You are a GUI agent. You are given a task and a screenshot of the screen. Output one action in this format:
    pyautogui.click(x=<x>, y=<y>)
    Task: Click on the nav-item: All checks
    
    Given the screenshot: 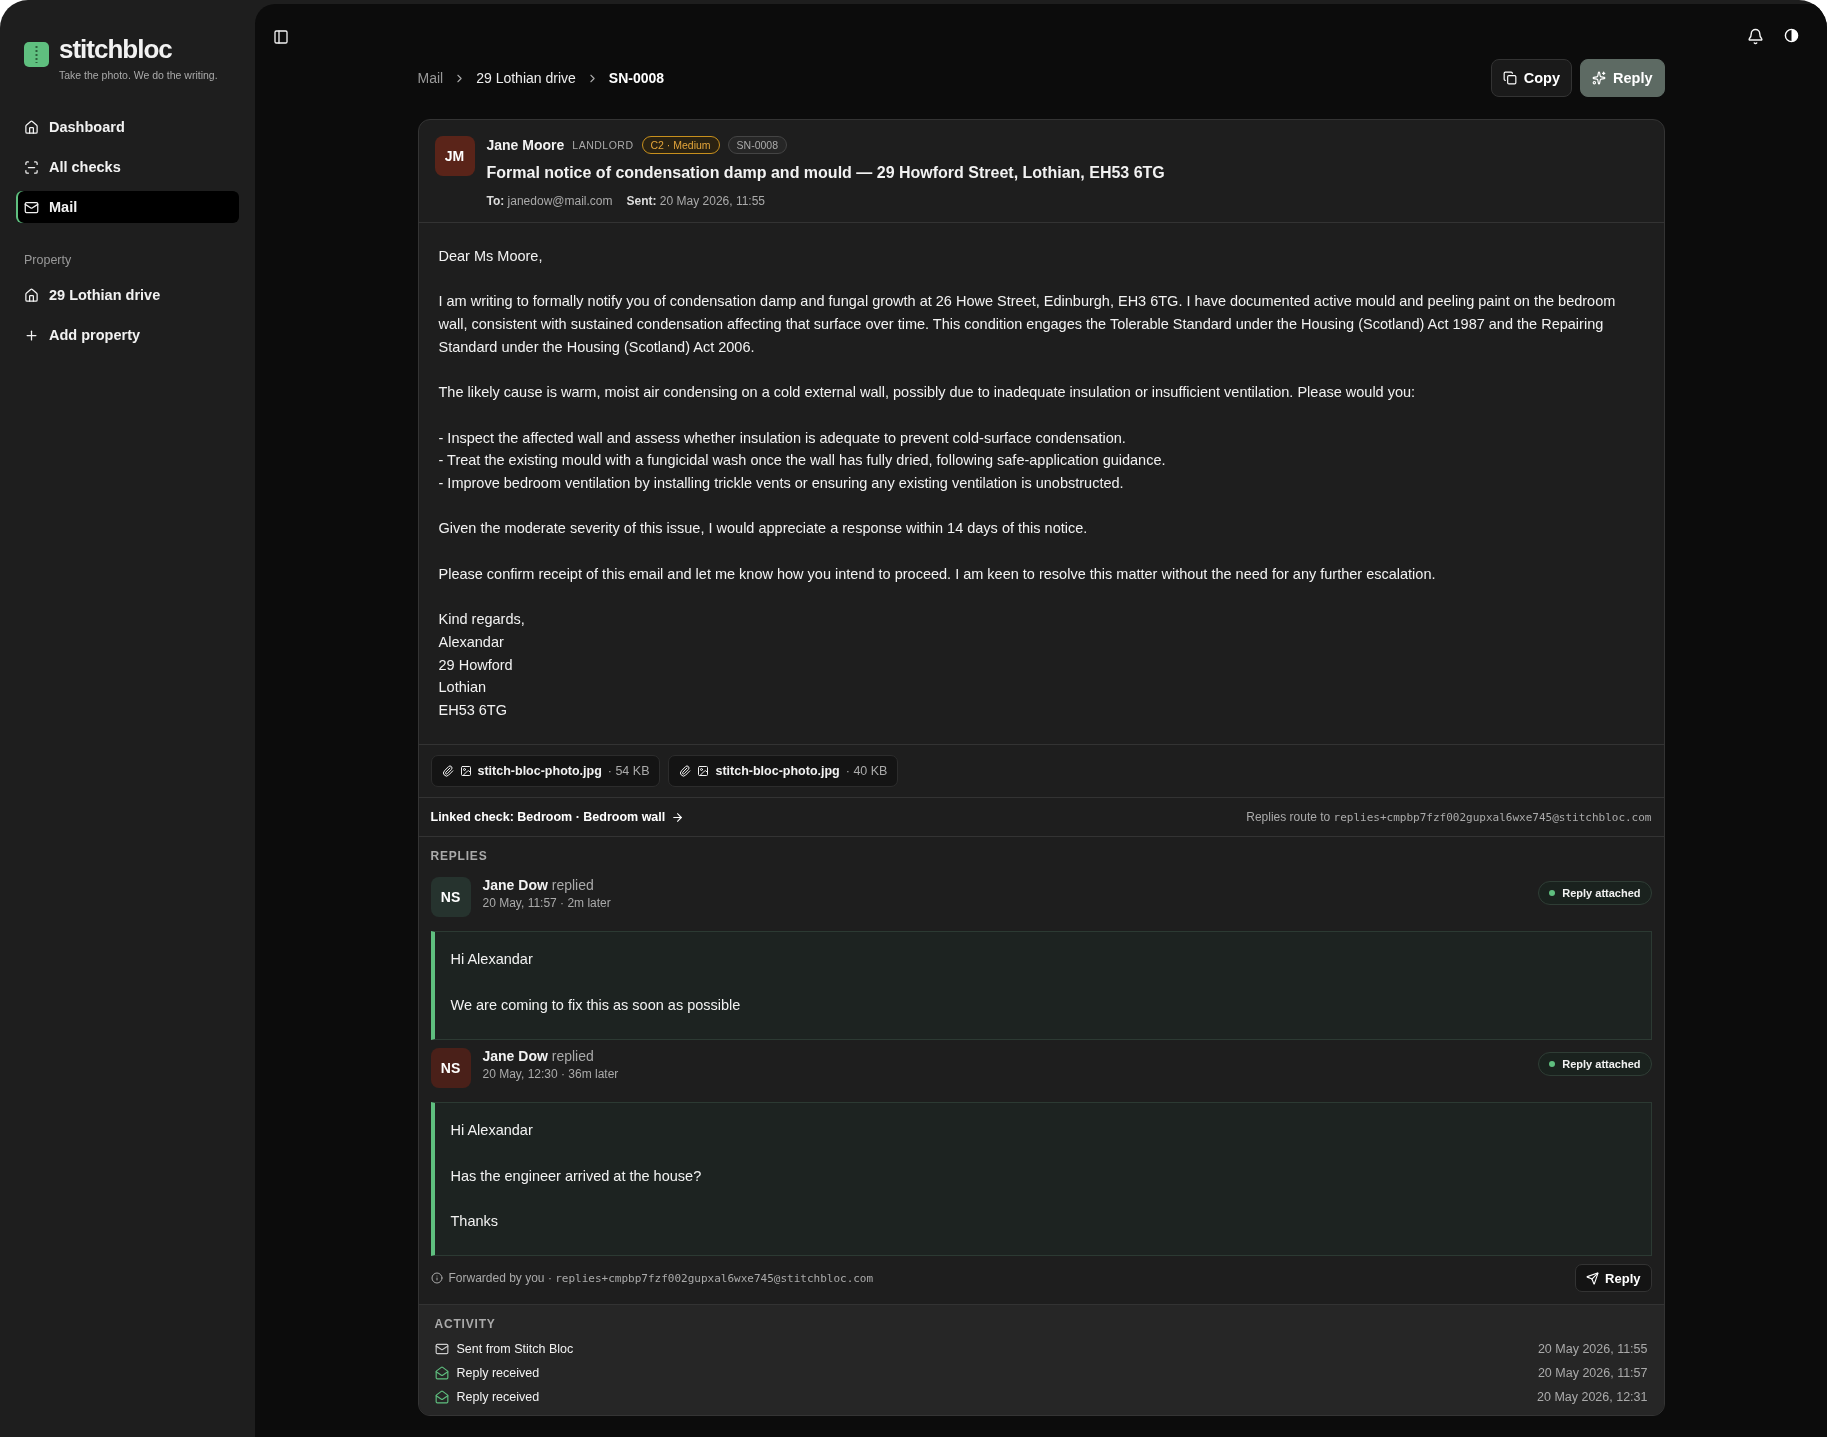 What is the action you would take?
    pyautogui.click(x=127, y=167)
    